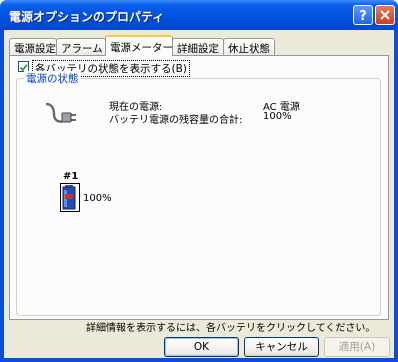 The image size is (398, 362). I want to click on tab-alarms: アラーム, so click(81, 46).